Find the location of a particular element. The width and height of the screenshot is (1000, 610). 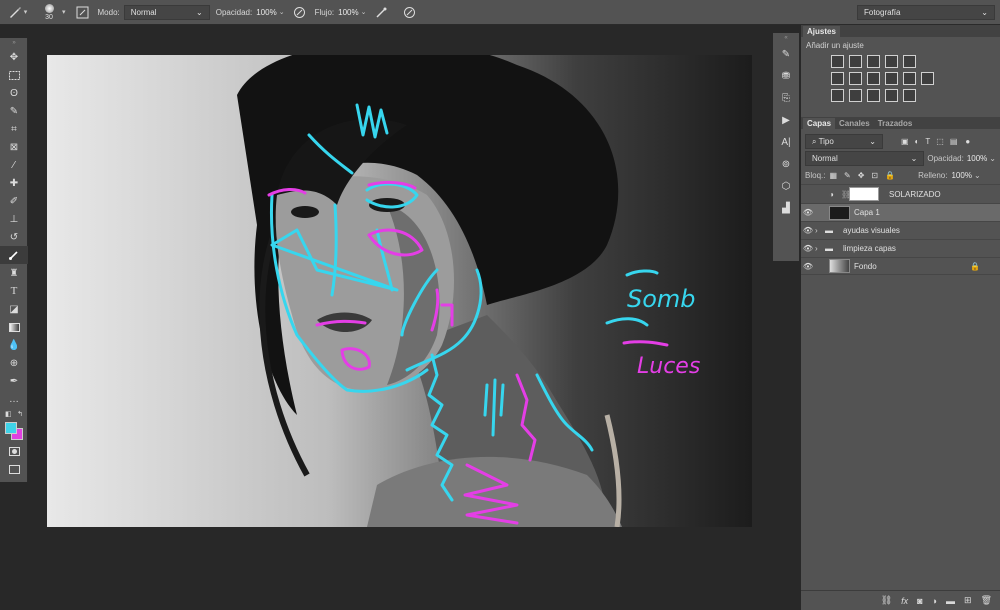

brightness-contrast-icon is located at coordinates (837, 61).